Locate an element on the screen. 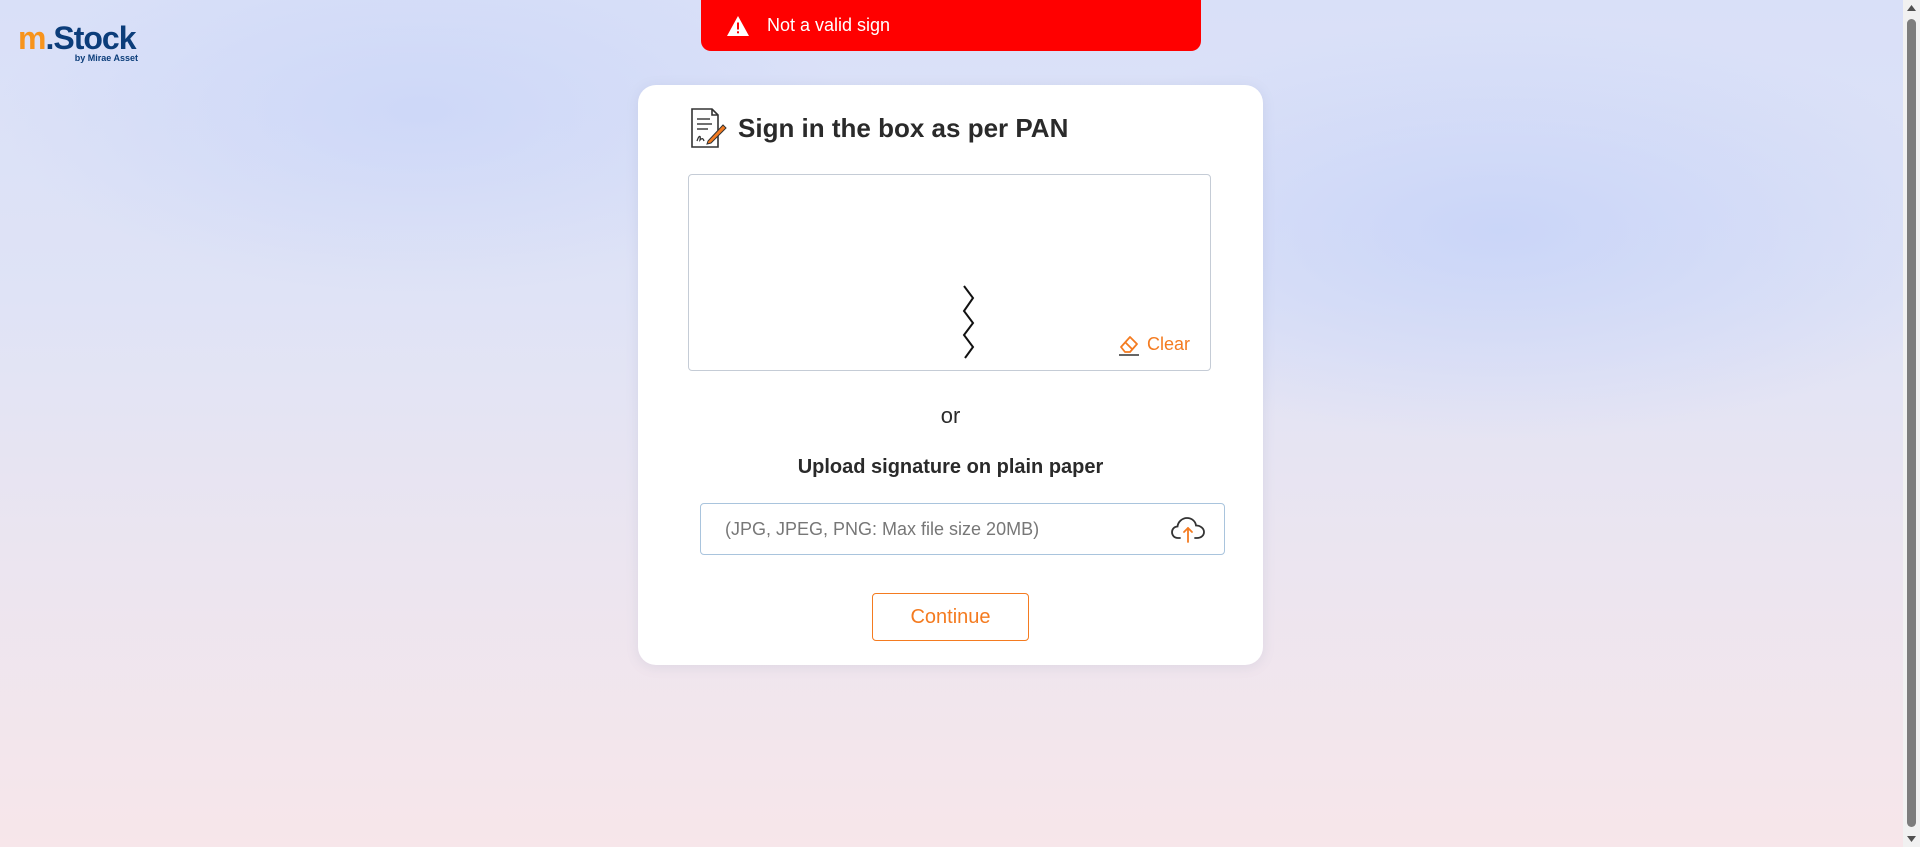 Image resolution: width=1920 pixels, height=847 pixels. vertical-scrollbar is located at coordinates (1911, 423).